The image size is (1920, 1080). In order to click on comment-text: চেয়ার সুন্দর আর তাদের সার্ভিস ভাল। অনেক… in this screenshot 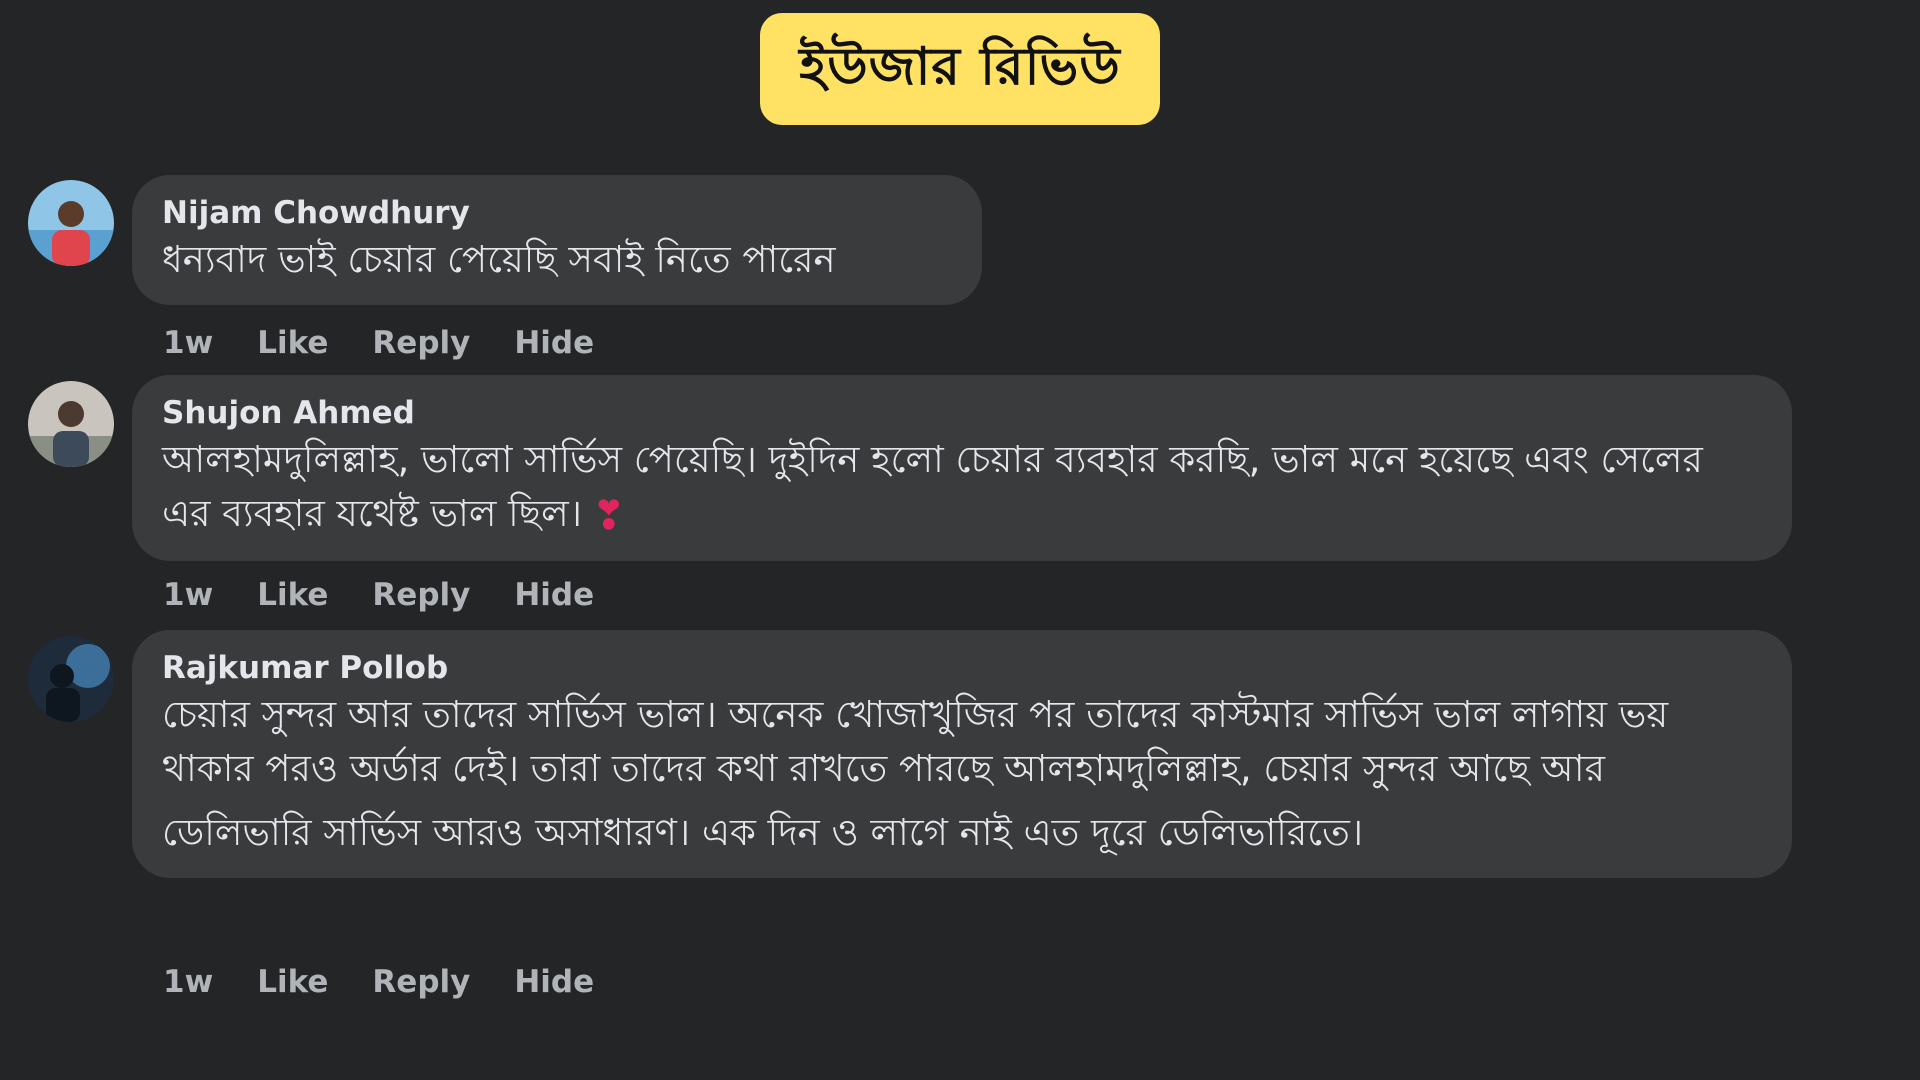, I will do `click(962, 774)`.